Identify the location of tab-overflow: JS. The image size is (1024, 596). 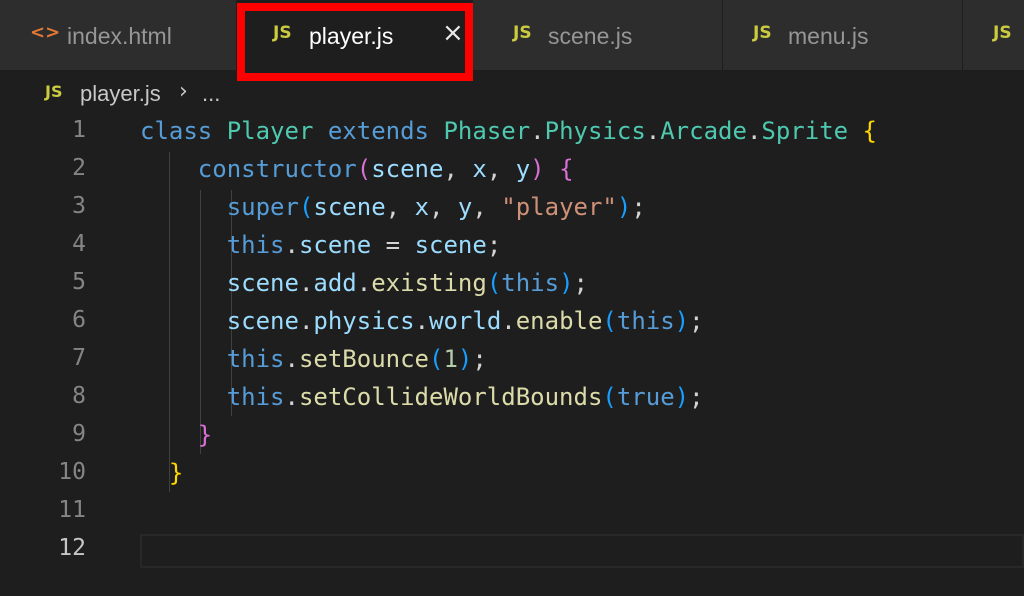
(993, 35).